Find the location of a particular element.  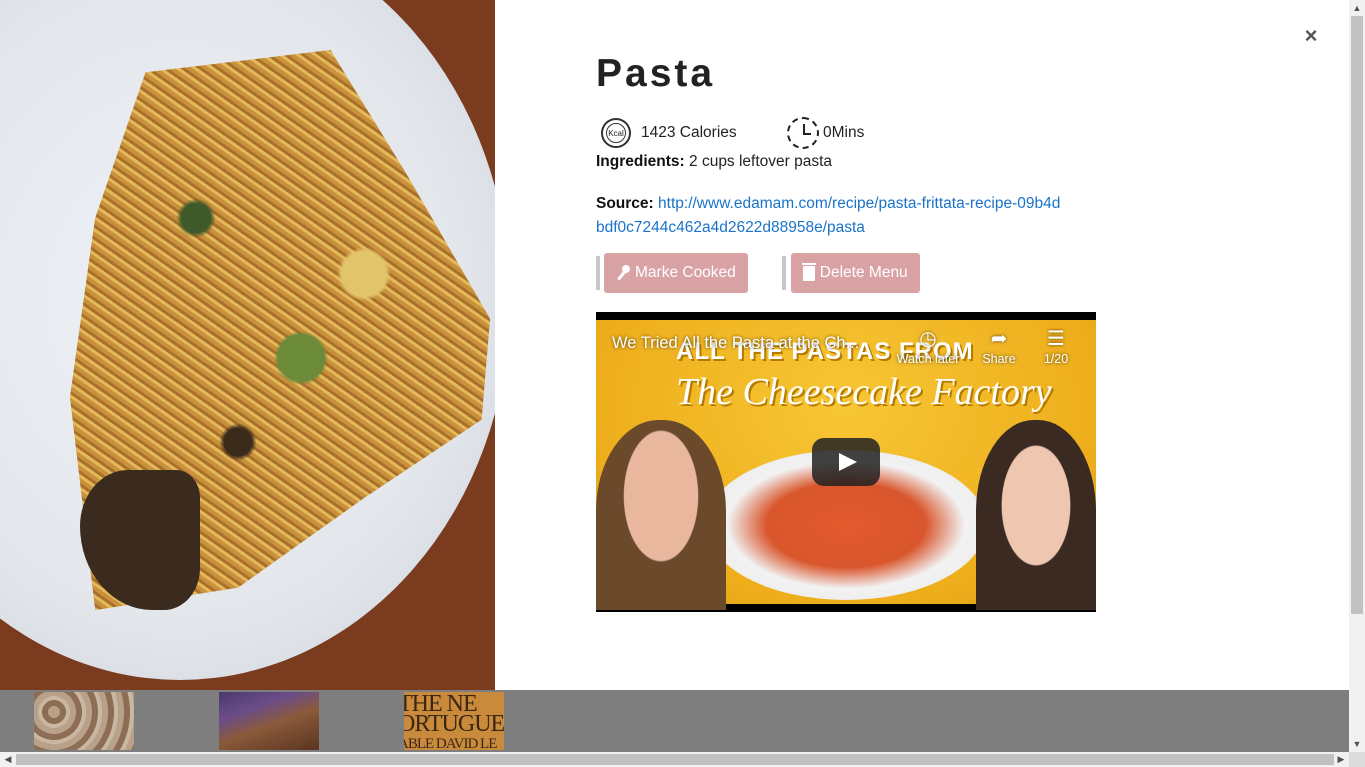

ingredients-value: 2 cups leftover pasta is located at coordinates (761, 161).